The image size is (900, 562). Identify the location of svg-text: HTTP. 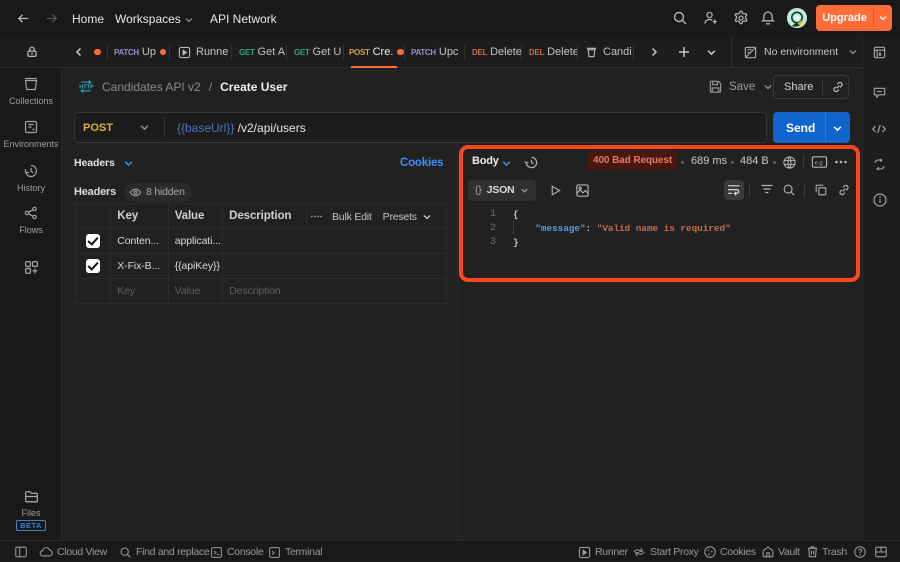
(86, 88).